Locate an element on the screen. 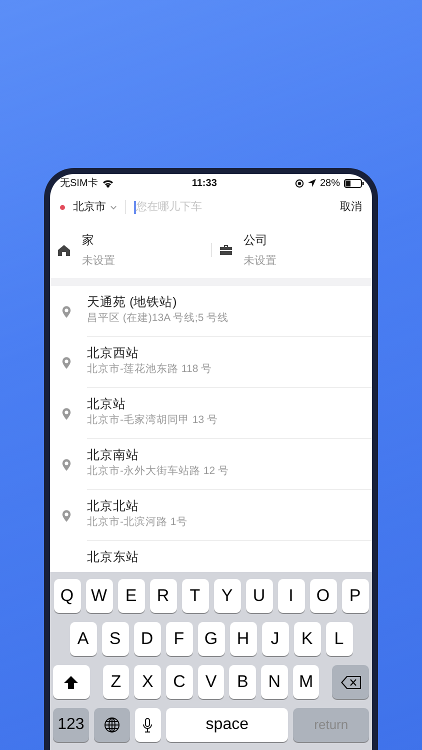 The image size is (422, 750). place-name: 北京北站 is located at coordinates (113, 506).